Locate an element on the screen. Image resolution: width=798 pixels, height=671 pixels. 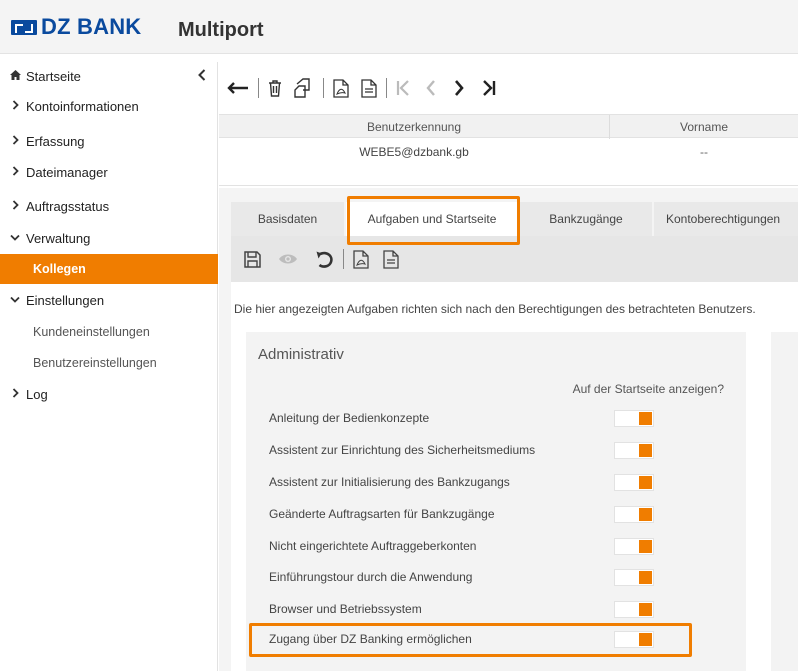
sidebar-item-dateimanager: Dateimanager is located at coordinates (109, 172).